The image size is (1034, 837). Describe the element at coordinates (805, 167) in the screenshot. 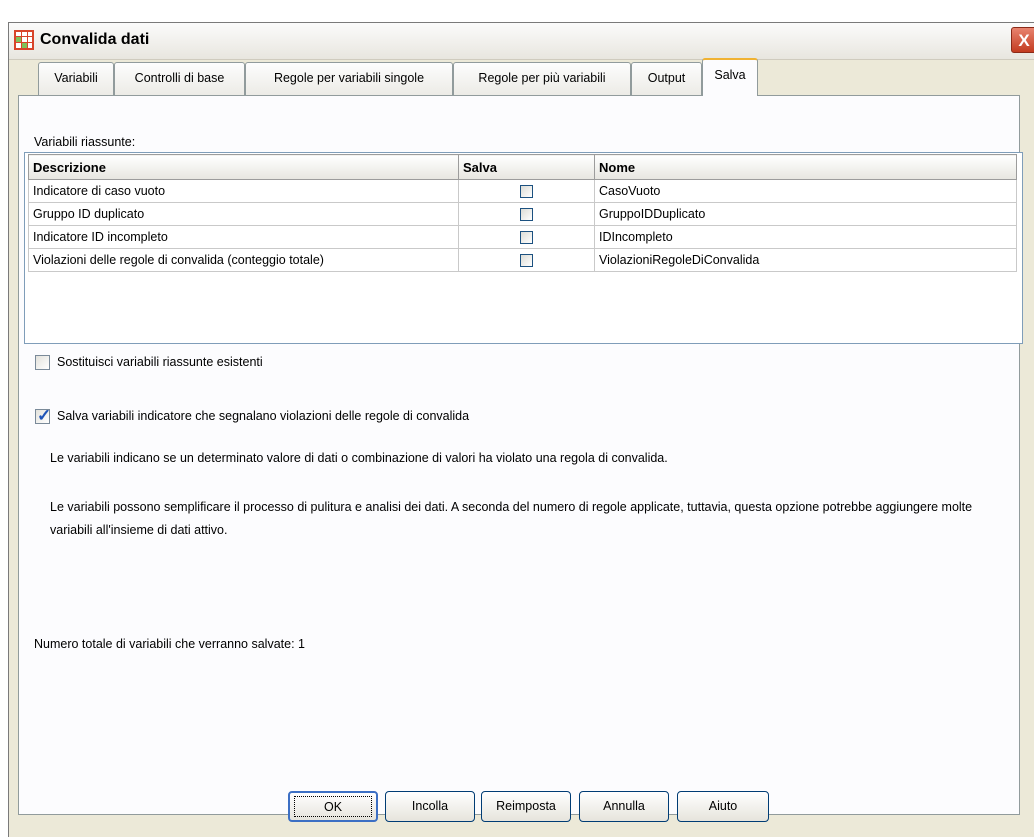

I see `column-header-nome: Nome` at that location.